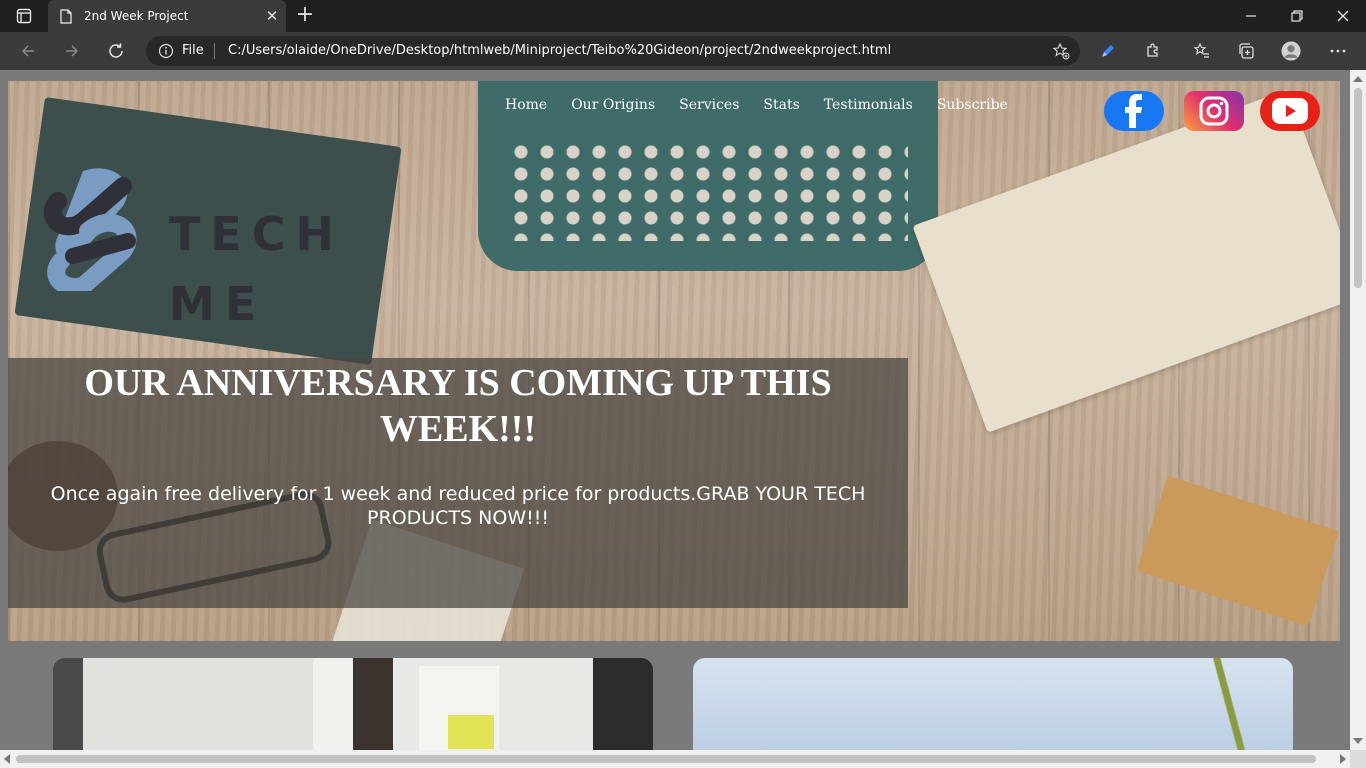  I want to click on minimize-icon, so click(1251, 16).